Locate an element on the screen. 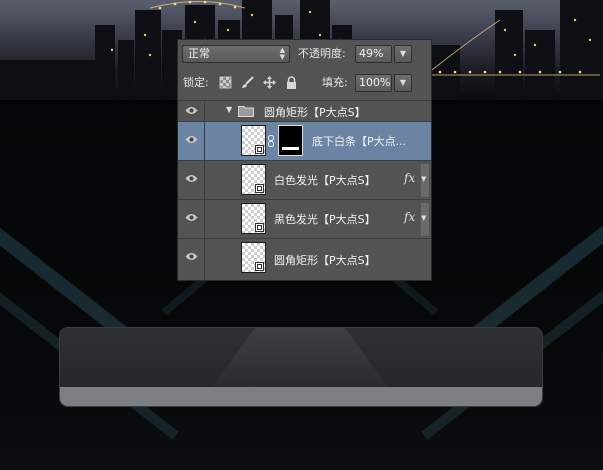 The width and height of the screenshot is (603, 470). blend-mode-select: 正常 ▲ ▼ is located at coordinates (236, 54).